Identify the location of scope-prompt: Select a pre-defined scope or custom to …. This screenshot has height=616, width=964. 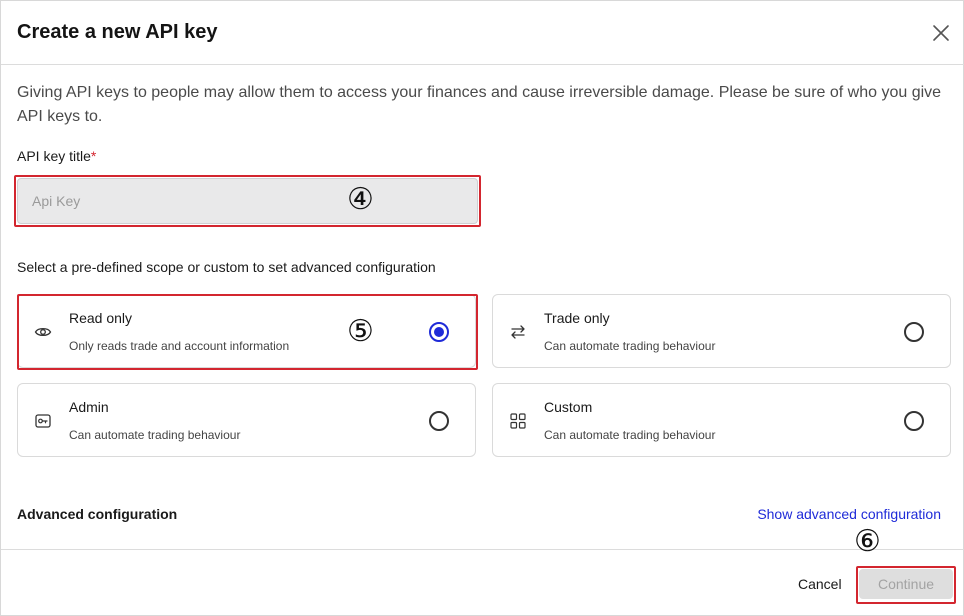
(226, 267).